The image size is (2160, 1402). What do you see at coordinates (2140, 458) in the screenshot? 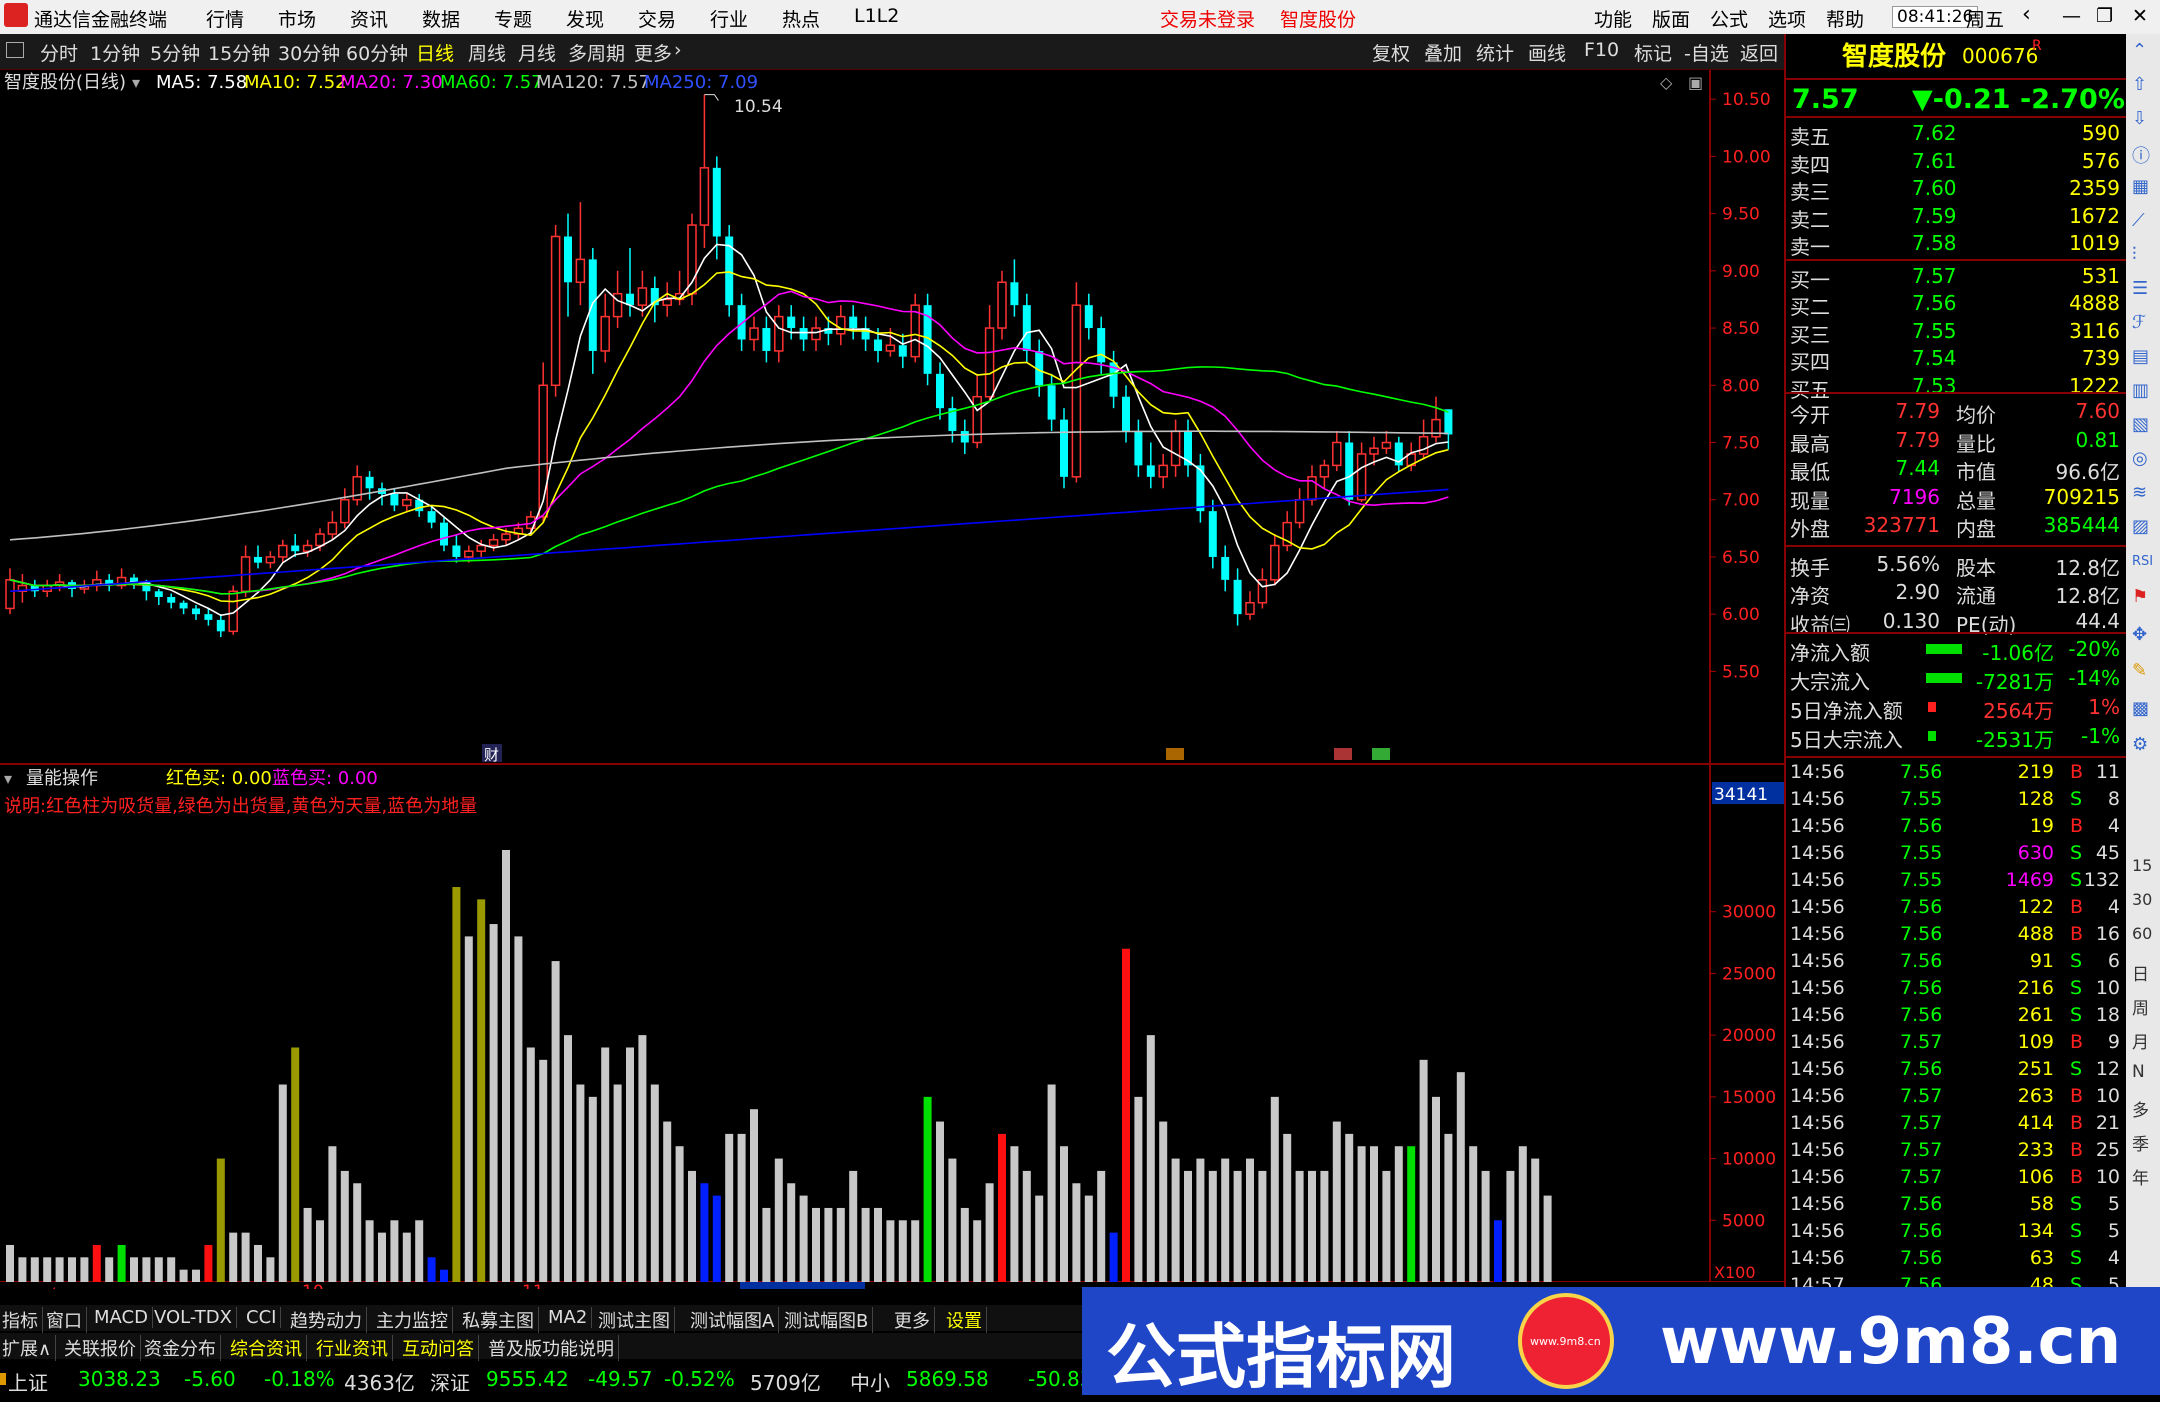
I see `side-circle-icon: ◎` at bounding box center [2140, 458].